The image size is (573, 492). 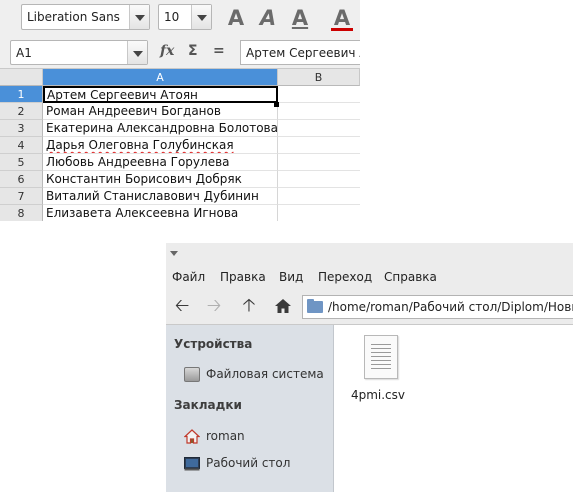 I want to click on menu-view: Вид, so click(x=291, y=277).